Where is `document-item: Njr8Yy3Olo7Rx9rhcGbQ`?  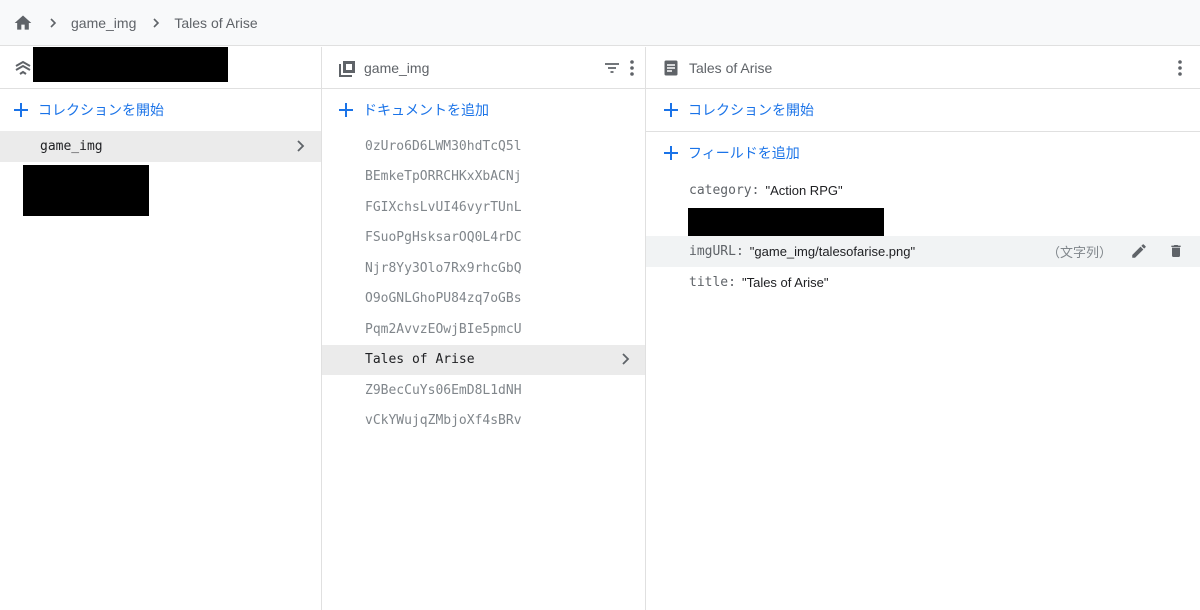 document-item: Njr8Yy3Olo7Rx9rhcGbQ is located at coordinates (483, 268).